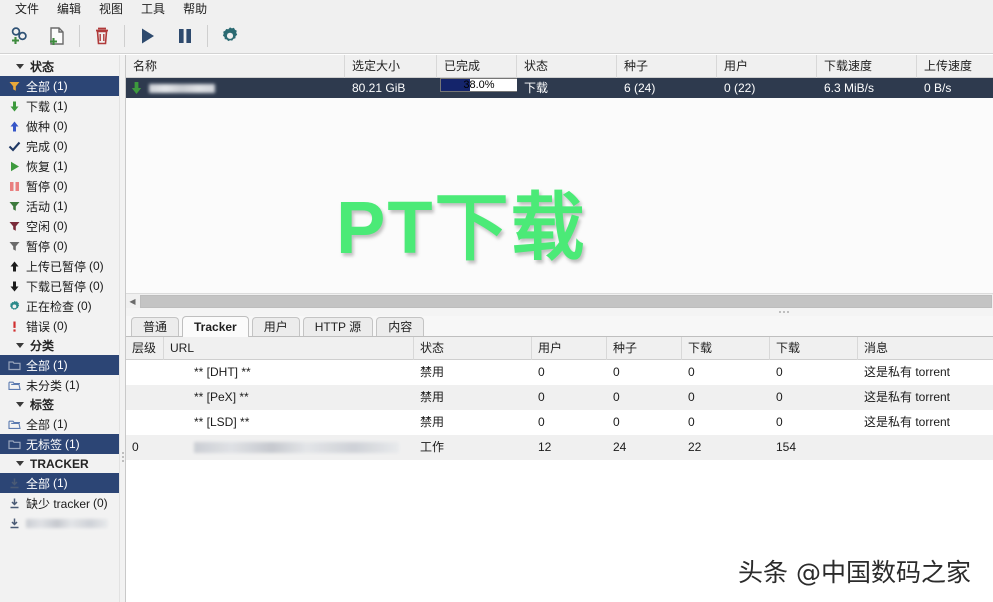  I want to click on cell-status: 工作, so click(432, 447).